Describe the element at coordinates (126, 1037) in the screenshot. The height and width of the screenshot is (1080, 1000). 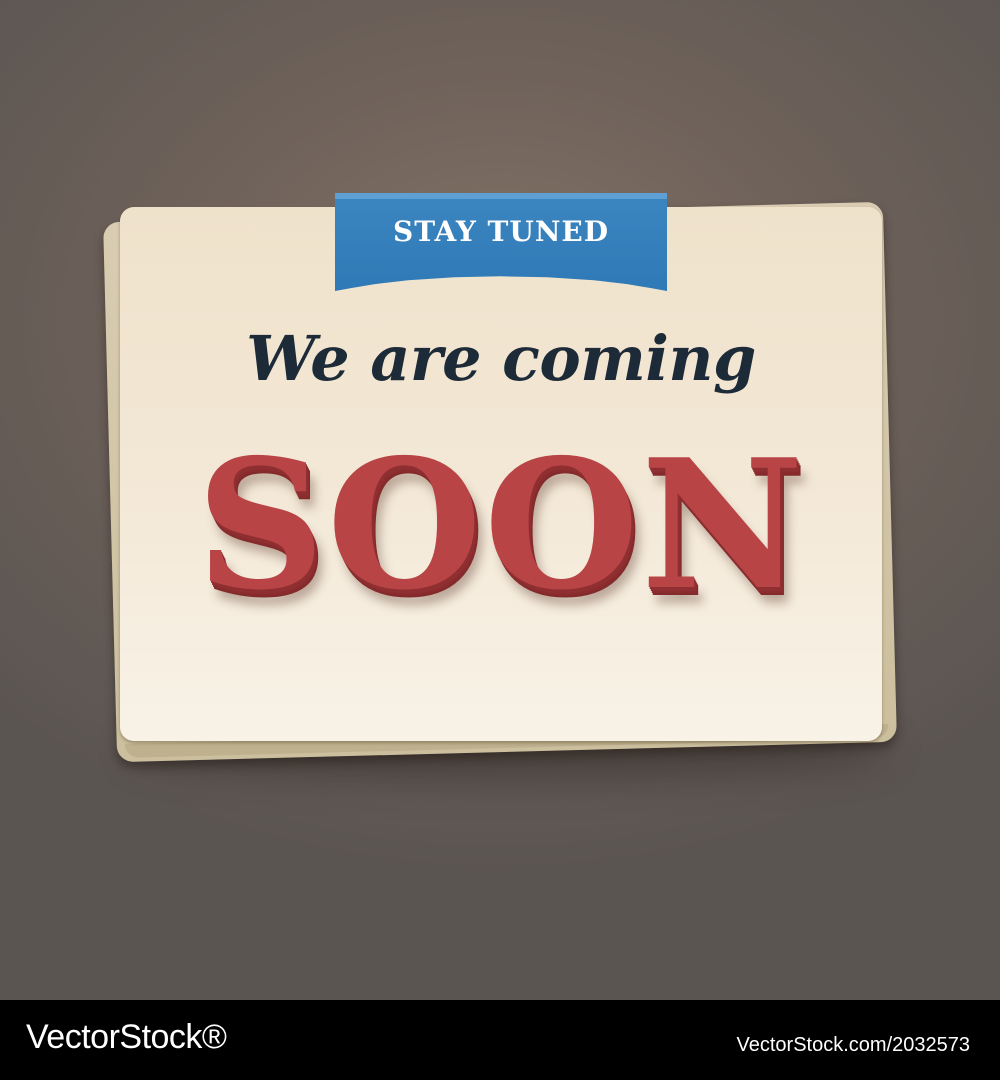
I see `vectorstock-logo: VectorStock®` at that location.